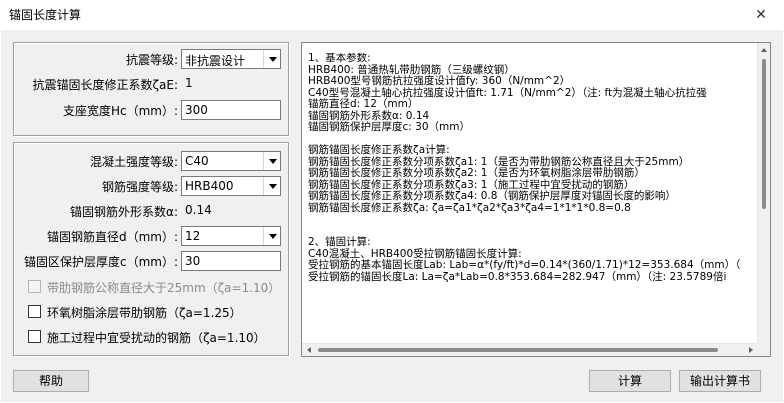 The height and width of the screenshot is (403, 784). I want to click on cover-input, so click(231, 261).